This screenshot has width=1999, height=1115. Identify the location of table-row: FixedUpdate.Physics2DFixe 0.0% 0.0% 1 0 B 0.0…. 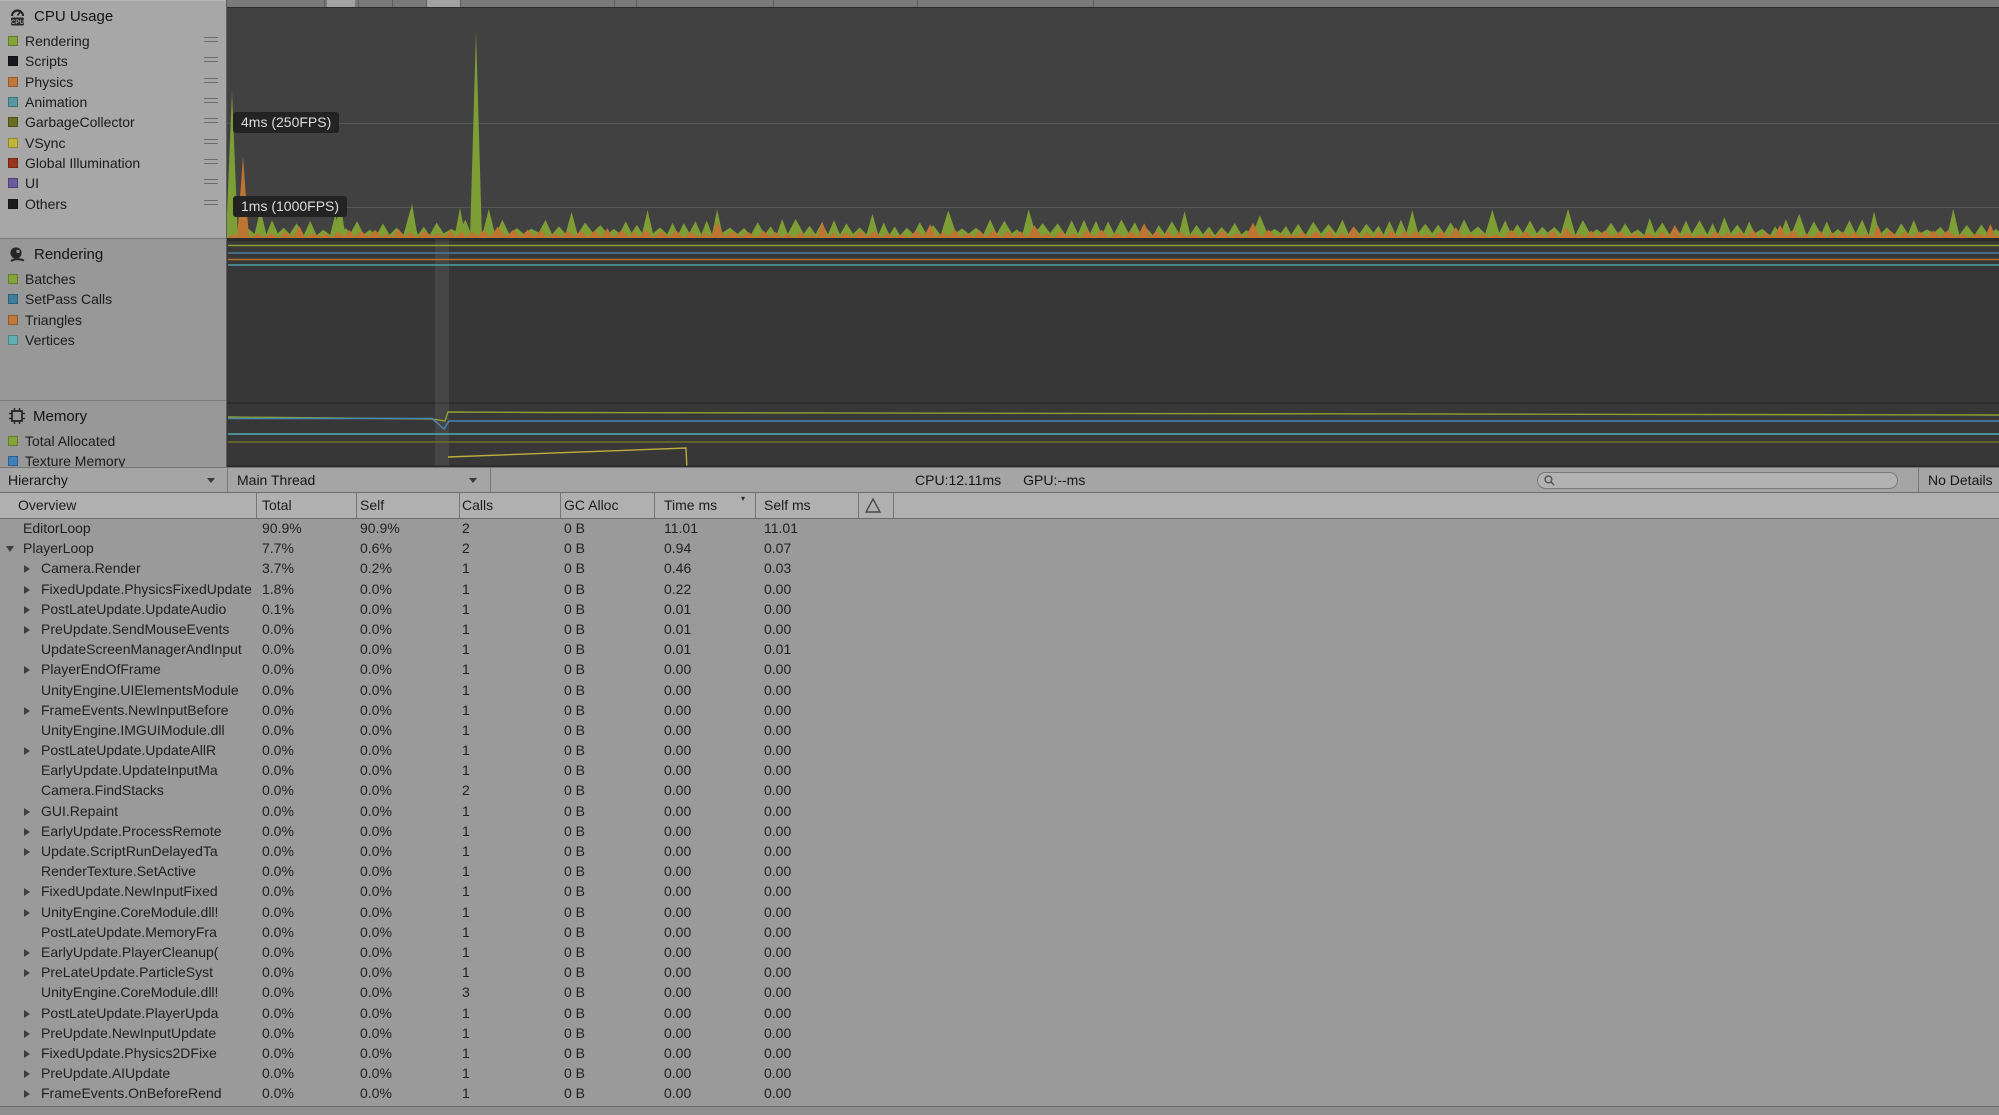
(999, 1054).